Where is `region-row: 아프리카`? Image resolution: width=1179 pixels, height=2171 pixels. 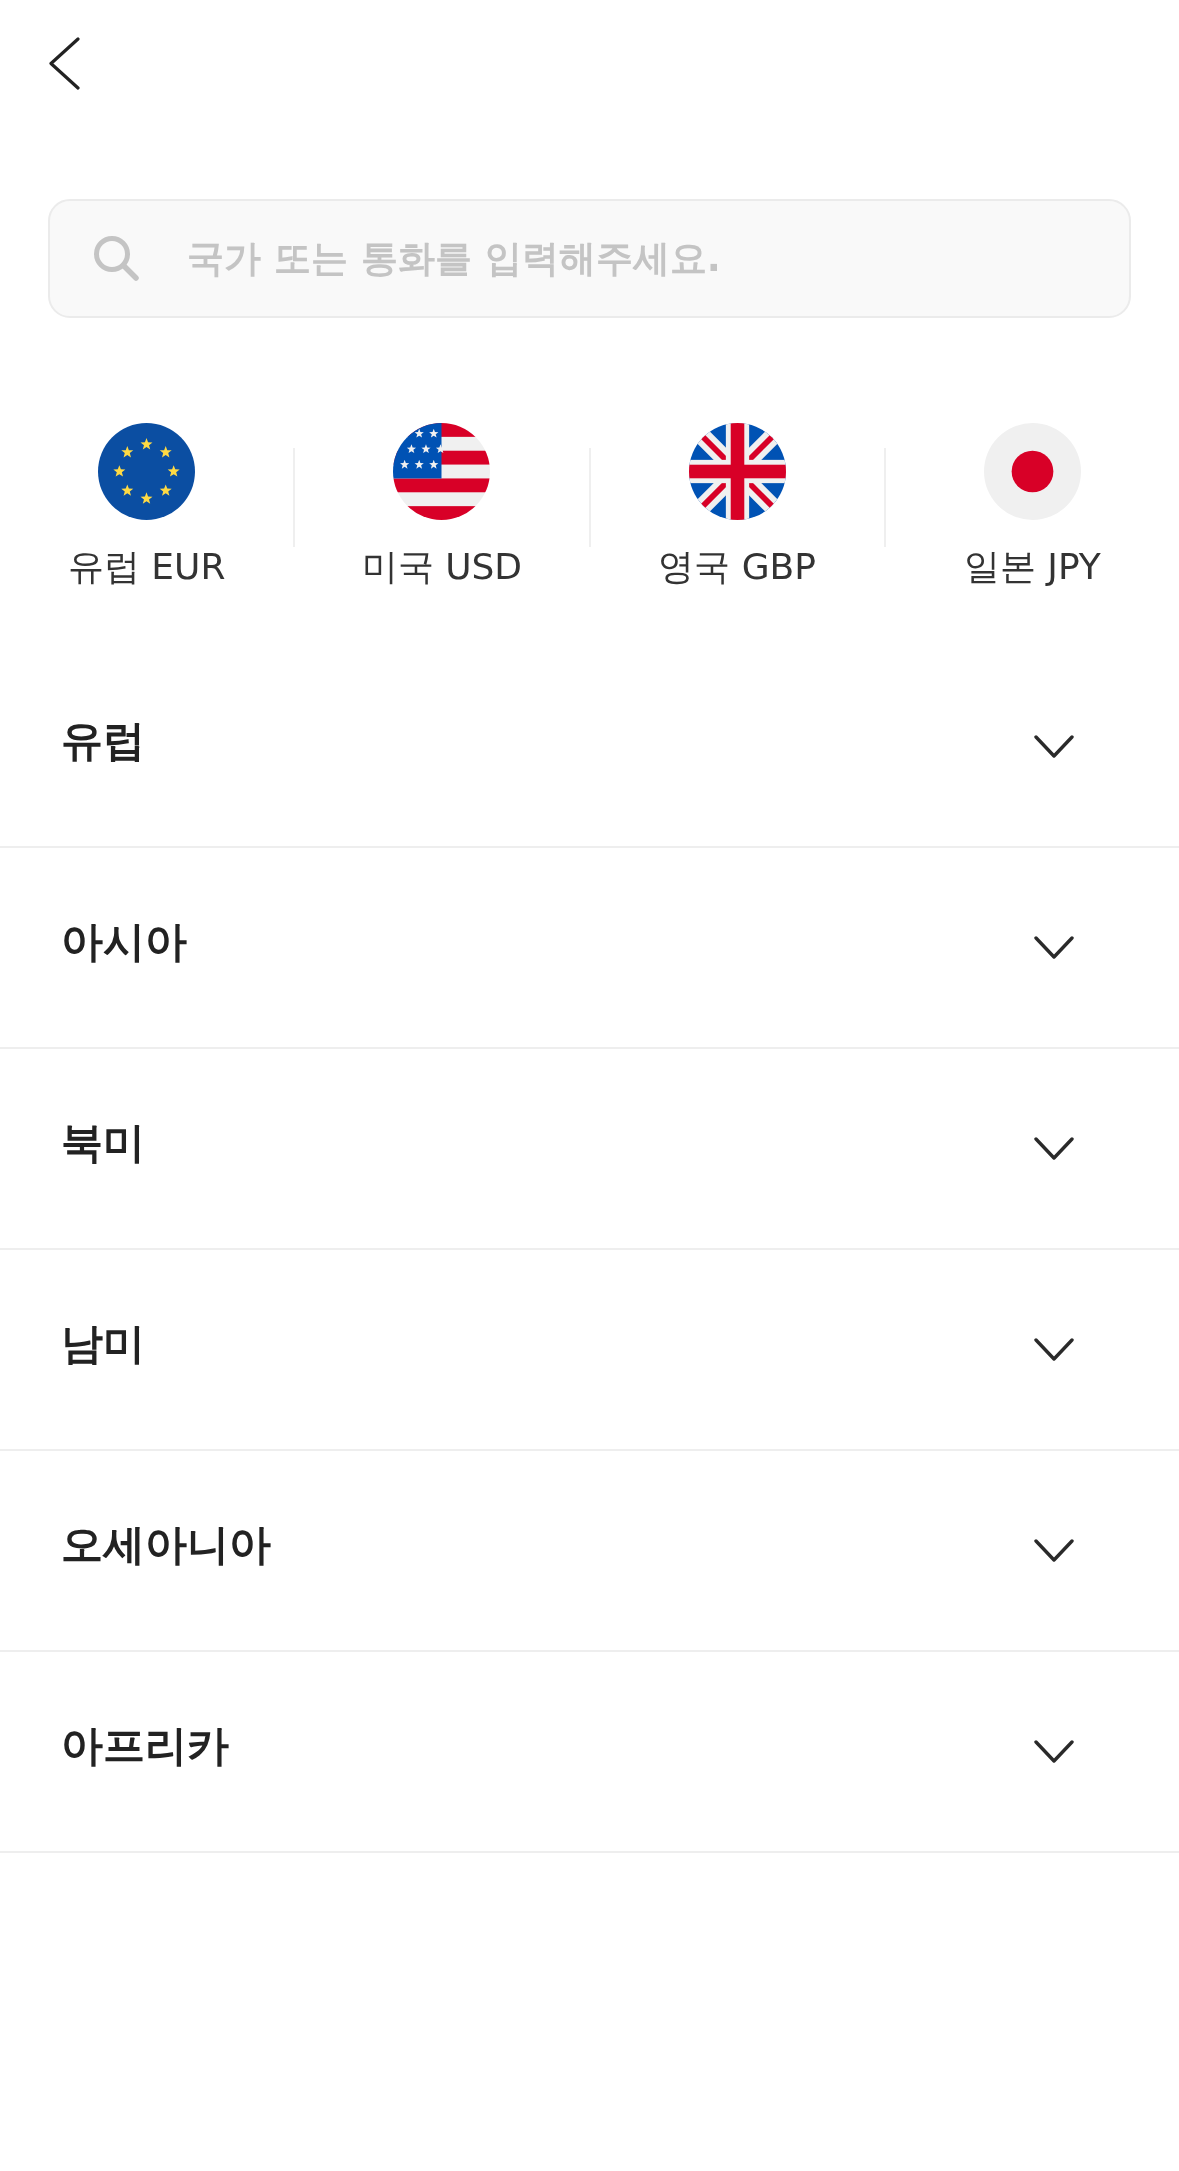 region-row: 아프리카 is located at coordinates (589, 1751).